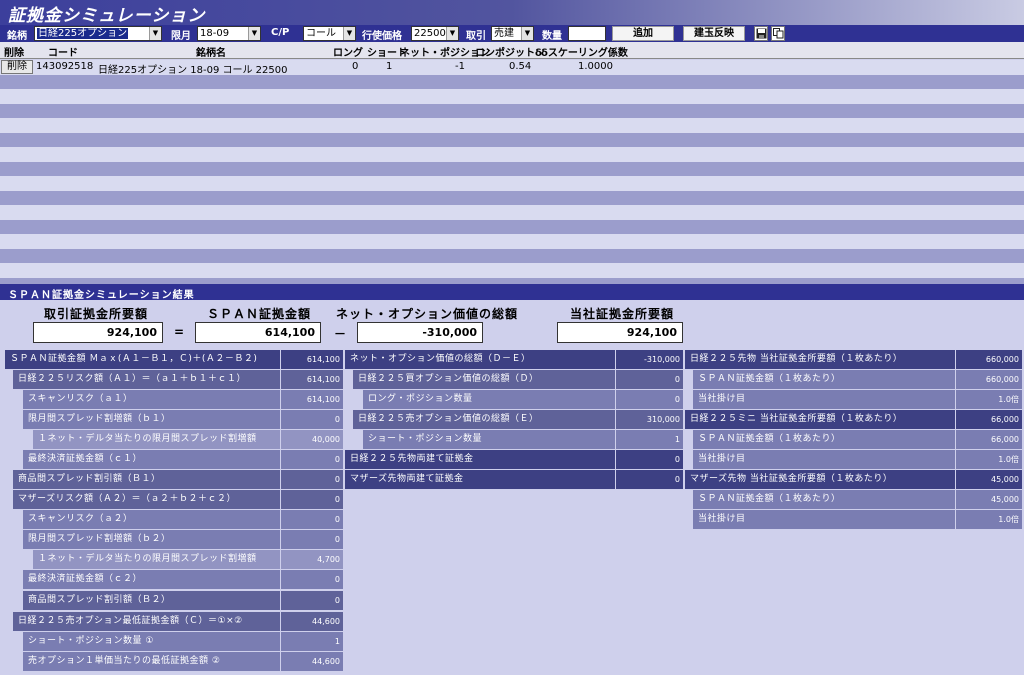 This screenshot has height=675, width=1024. I want to click on breakdown-row: マザーズ先物 当社証拠金所要額（１枚あたり） 45,000, so click(853, 479).